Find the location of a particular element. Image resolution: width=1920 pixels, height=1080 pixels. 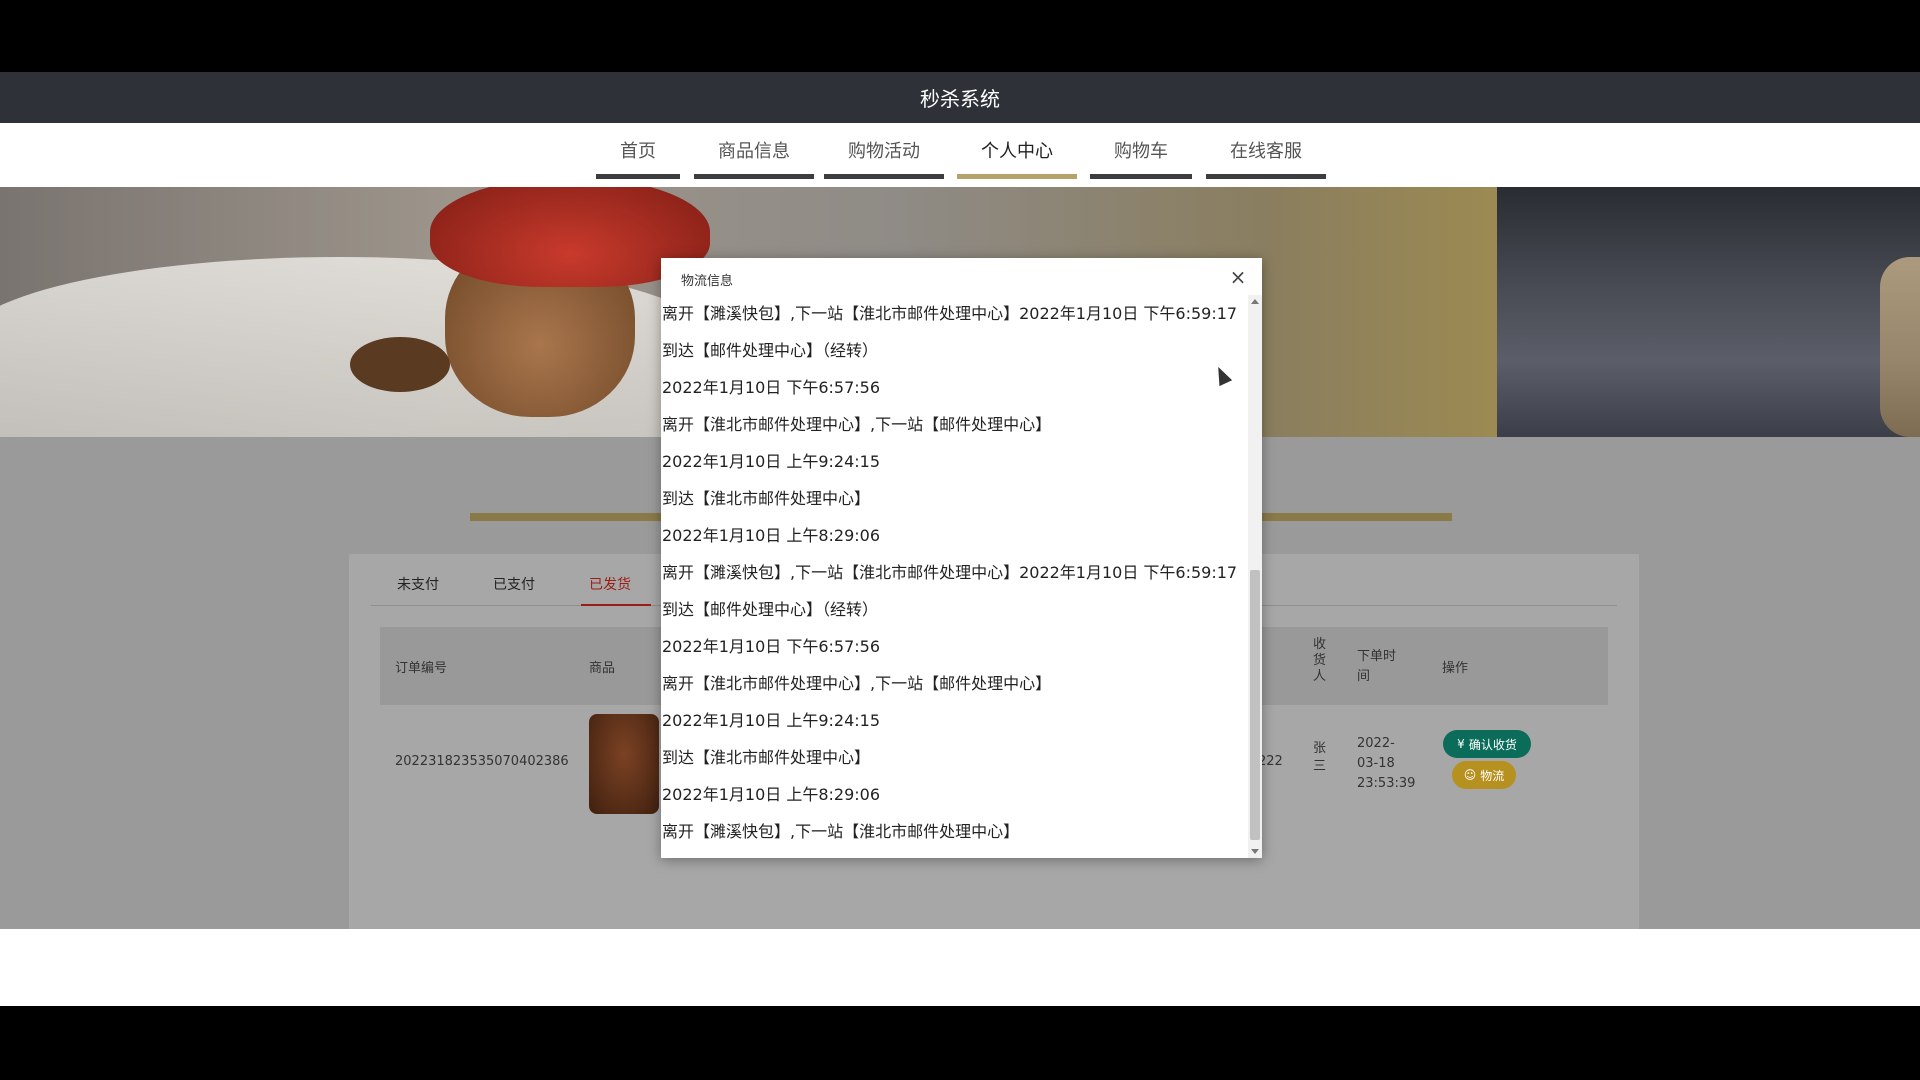

confirm-receipt-button: ¥ 确认收货 is located at coordinates (1487, 744).